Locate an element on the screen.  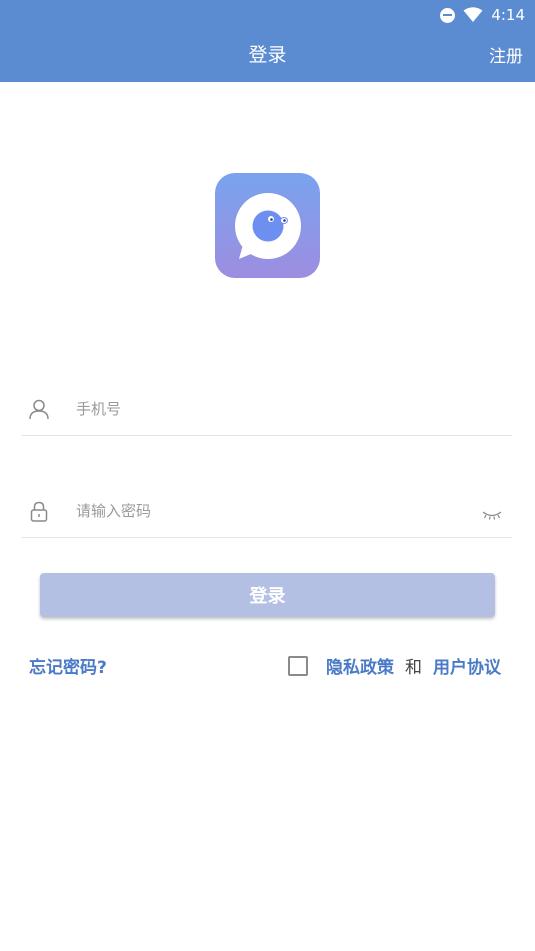
phone-input is located at coordinates (276, 409).